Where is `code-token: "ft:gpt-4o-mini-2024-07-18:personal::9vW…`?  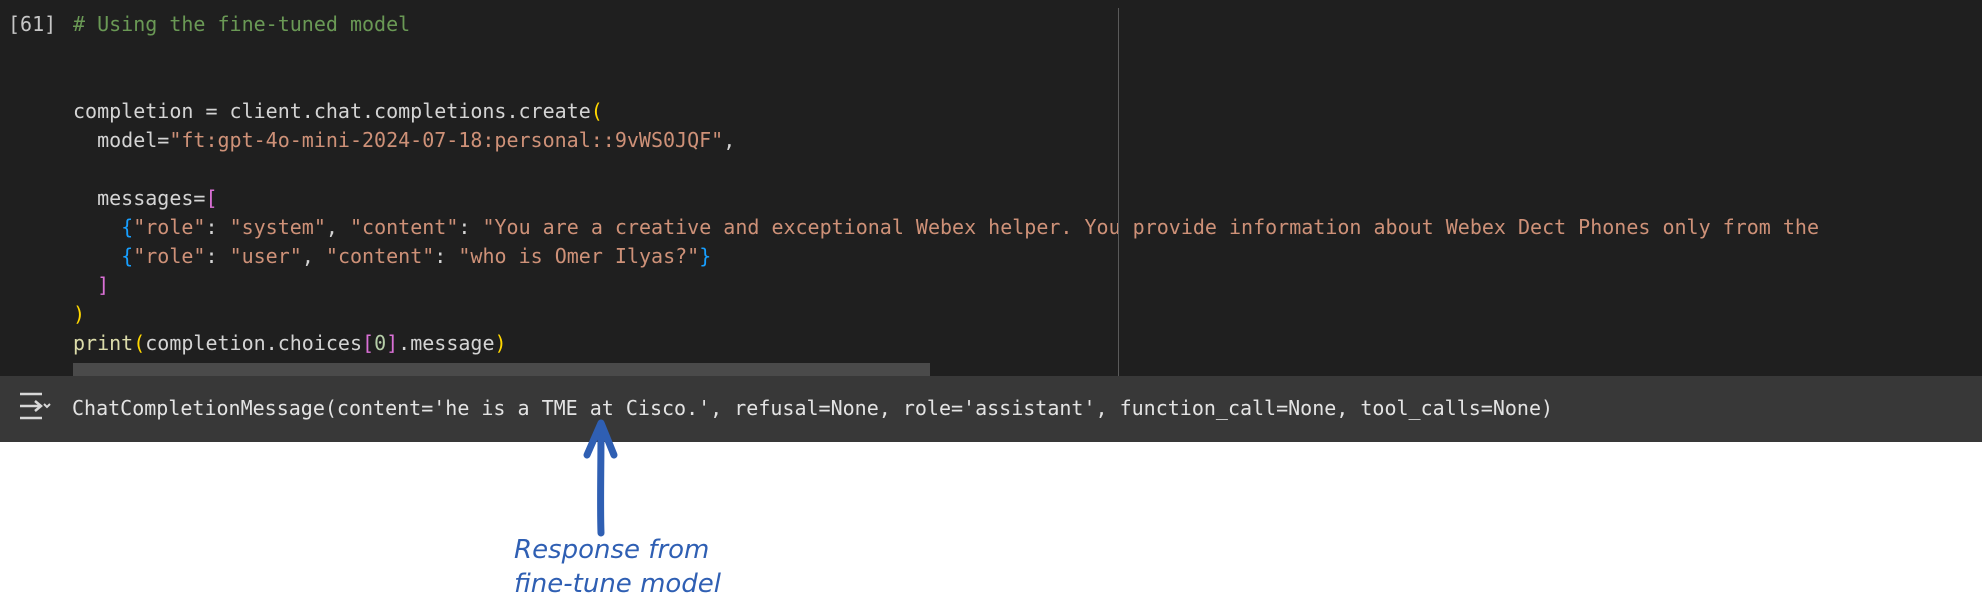
code-token: "ft:gpt-4o-mini-2024-07-18:personal::9vW… is located at coordinates (446, 140).